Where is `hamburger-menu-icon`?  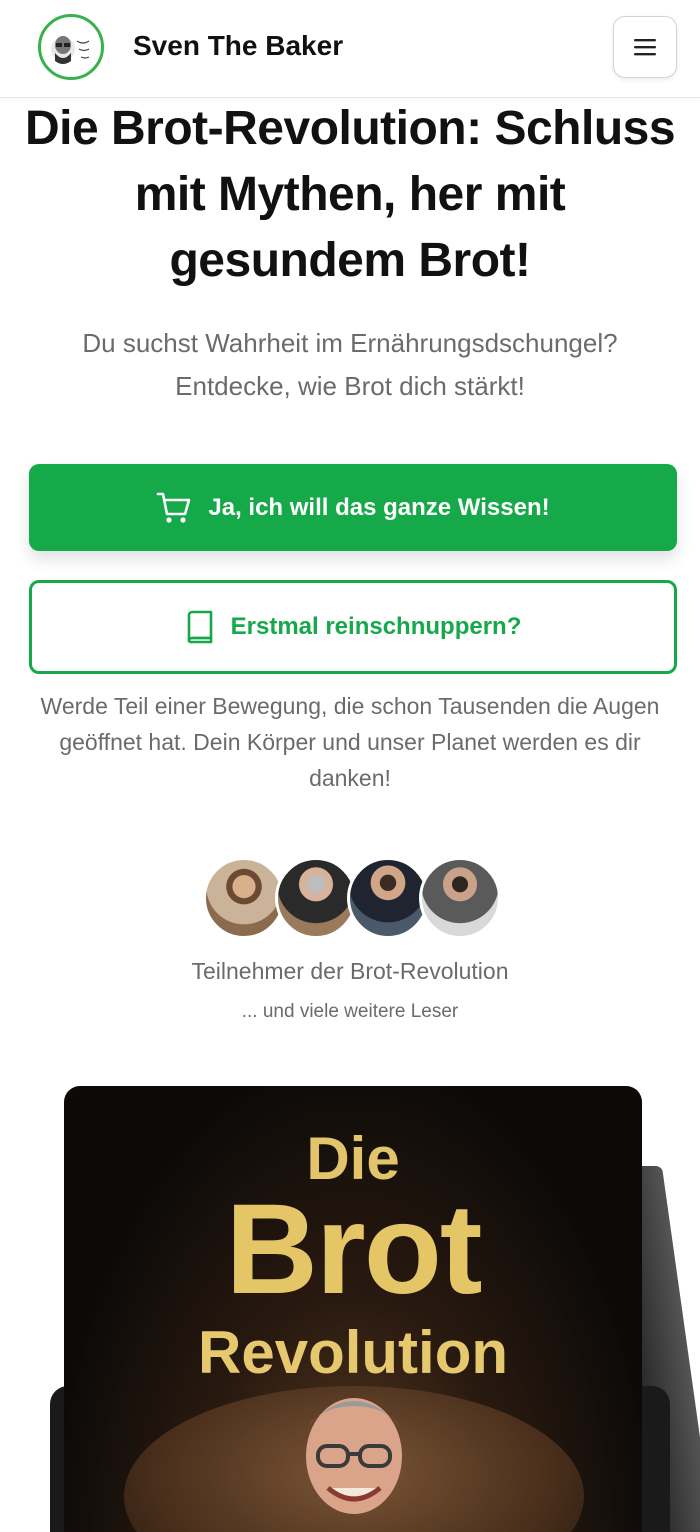 hamburger-menu-icon is located at coordinates (645, 47).